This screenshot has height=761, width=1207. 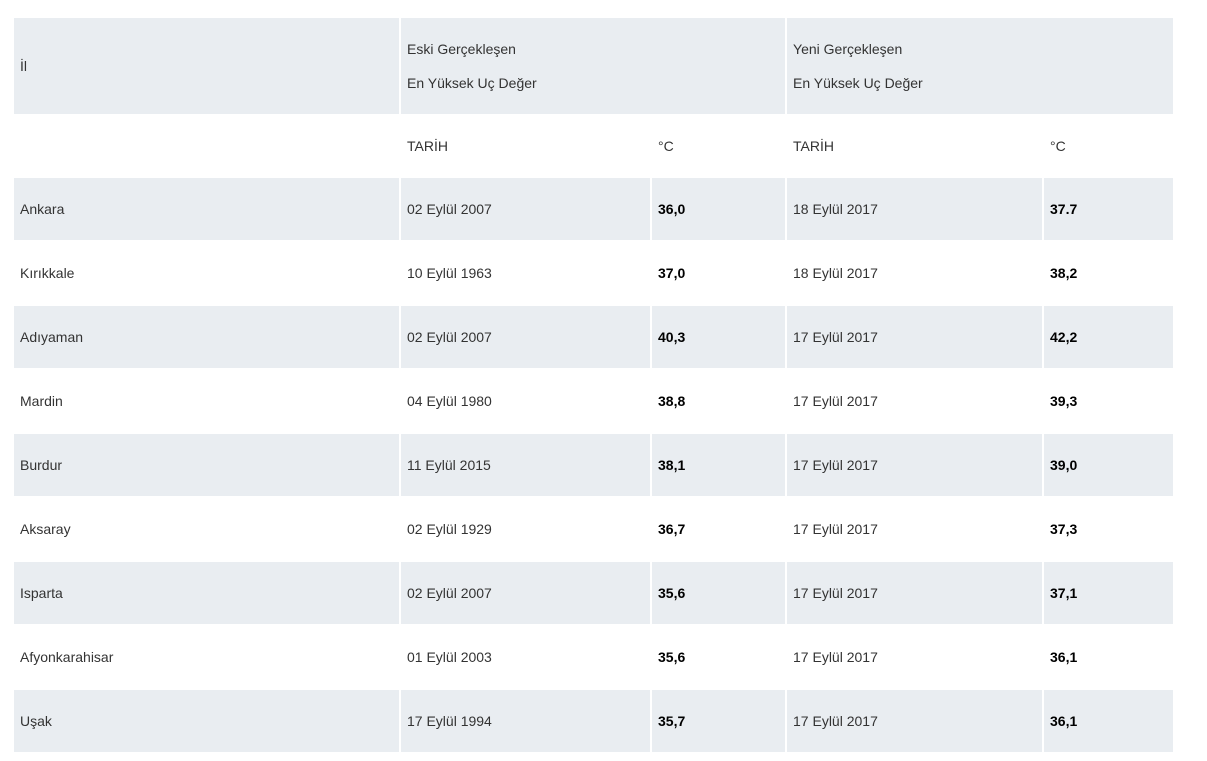 I want to click on header-old-record-group: Eski Gerçekleşen En Yüksek Uç Değer, so click(x=594, y=66).